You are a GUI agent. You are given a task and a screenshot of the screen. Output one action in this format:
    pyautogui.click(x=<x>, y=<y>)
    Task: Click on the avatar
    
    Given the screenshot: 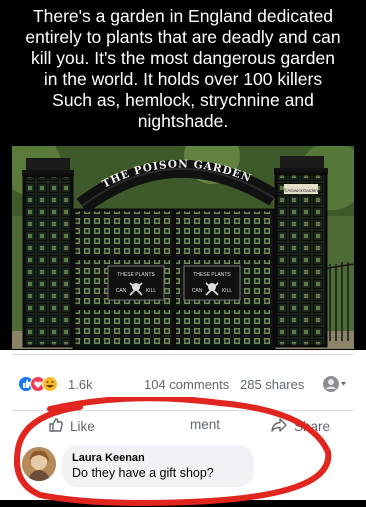 What is the action you would take?
    pyautogui.click(x=39, y=464)
    